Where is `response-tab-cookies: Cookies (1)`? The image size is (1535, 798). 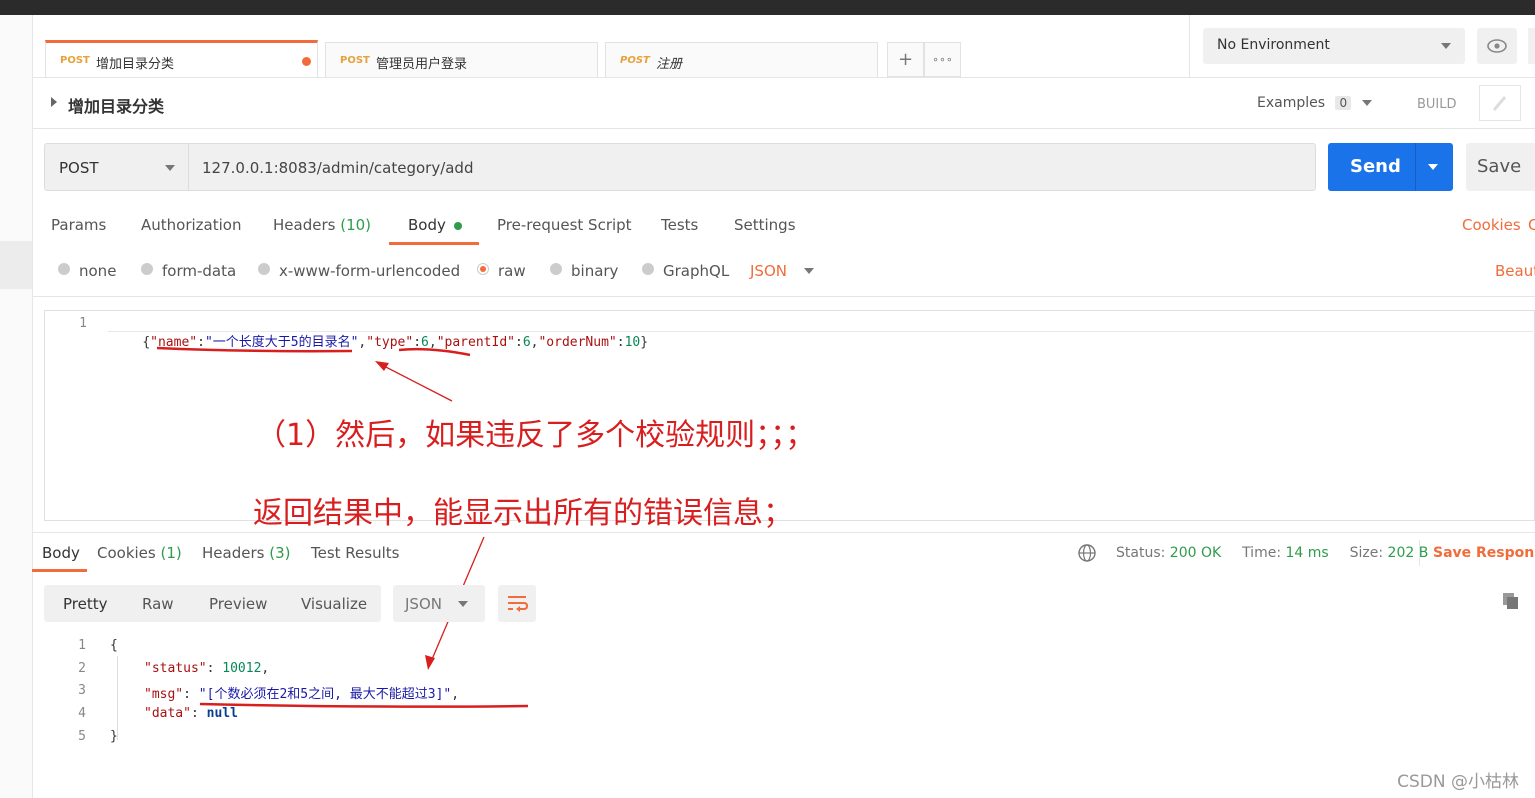
response-tab-cookies: Cookies (1) is located at coordinates (139, 553).